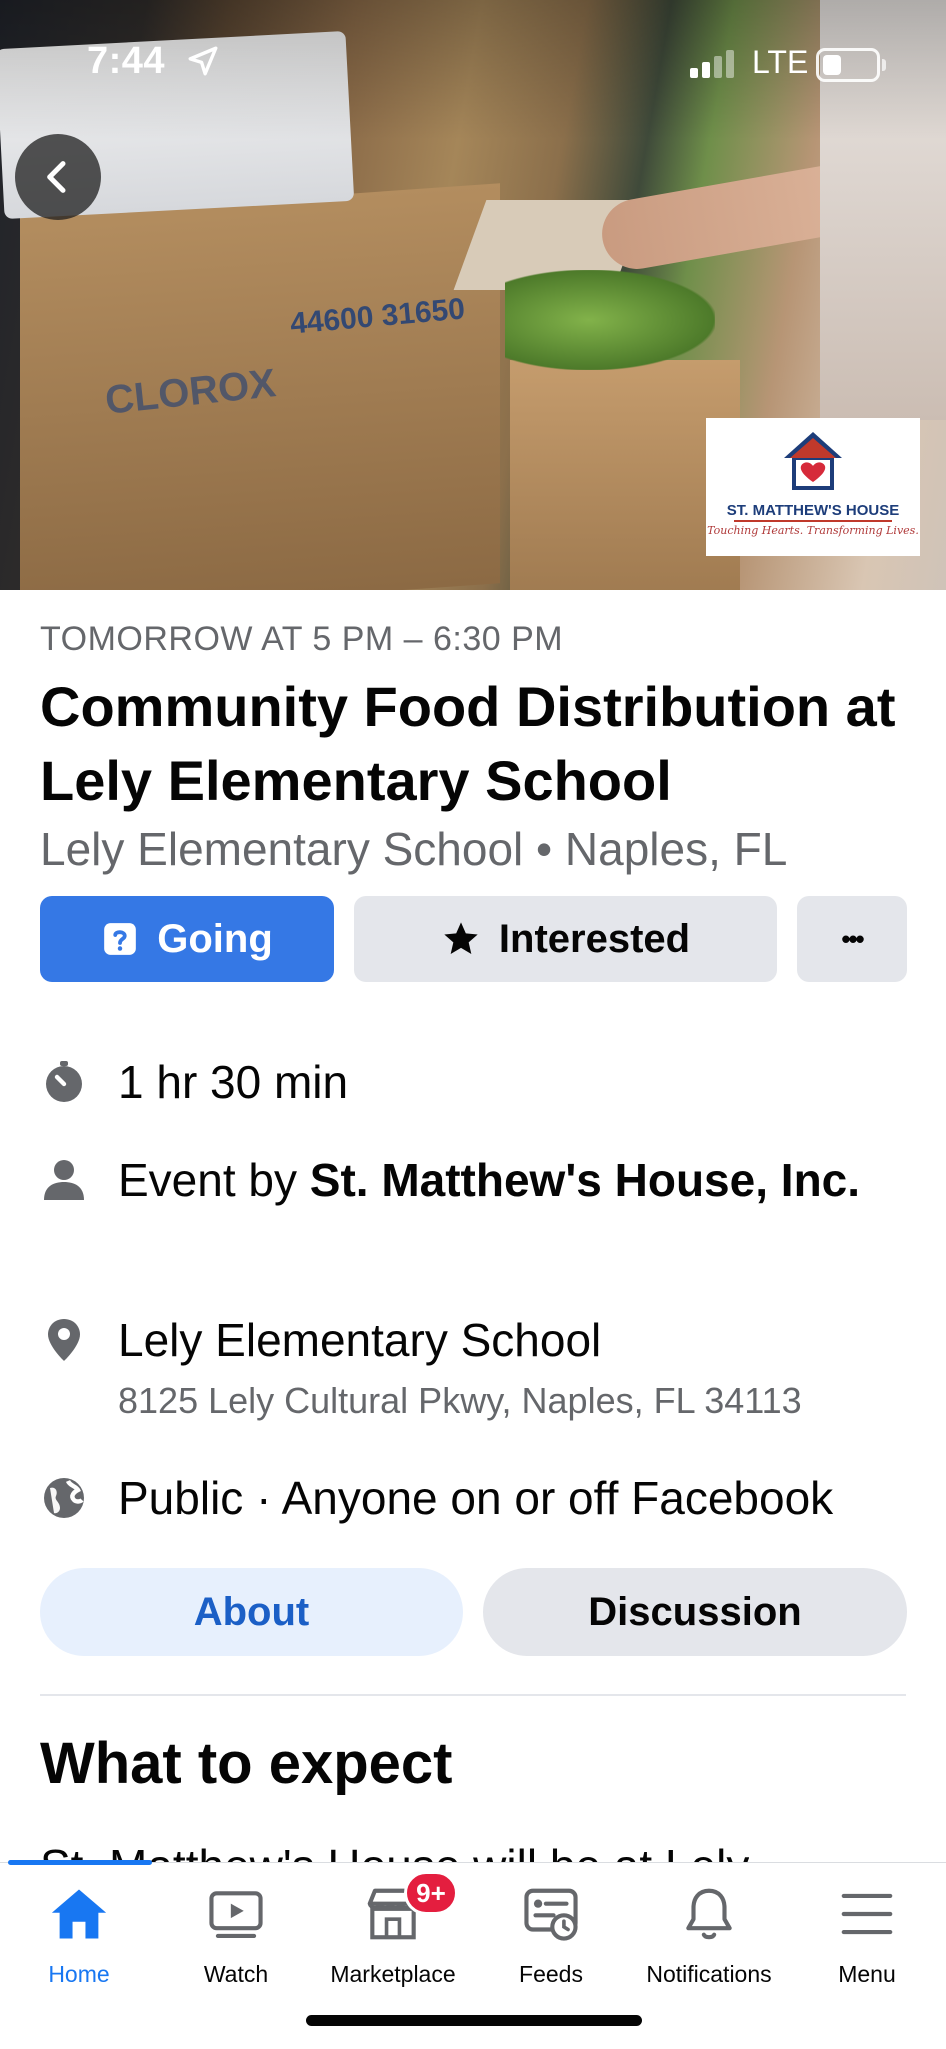 Image resolution: width=946 pixels, height=2049 pixels. Describe the element at coordinates (780, 62) in the screenshot. I see `network-type: LTE` at that location.